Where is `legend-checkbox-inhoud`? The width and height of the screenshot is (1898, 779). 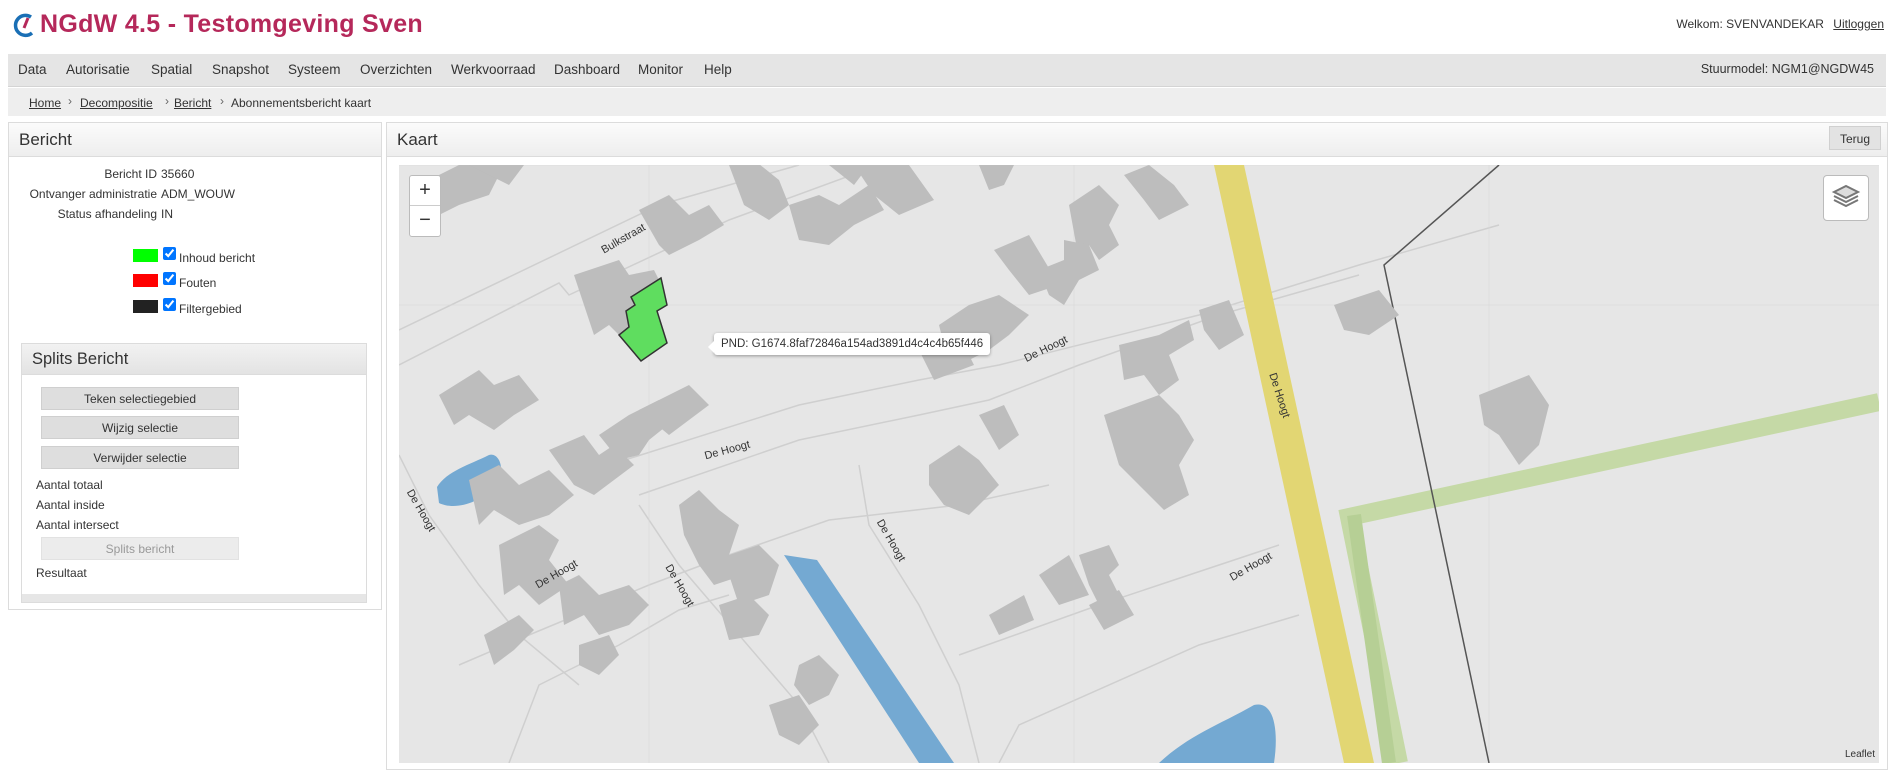 legend-checkbox-inhoud is located at coordinates (169, 253).